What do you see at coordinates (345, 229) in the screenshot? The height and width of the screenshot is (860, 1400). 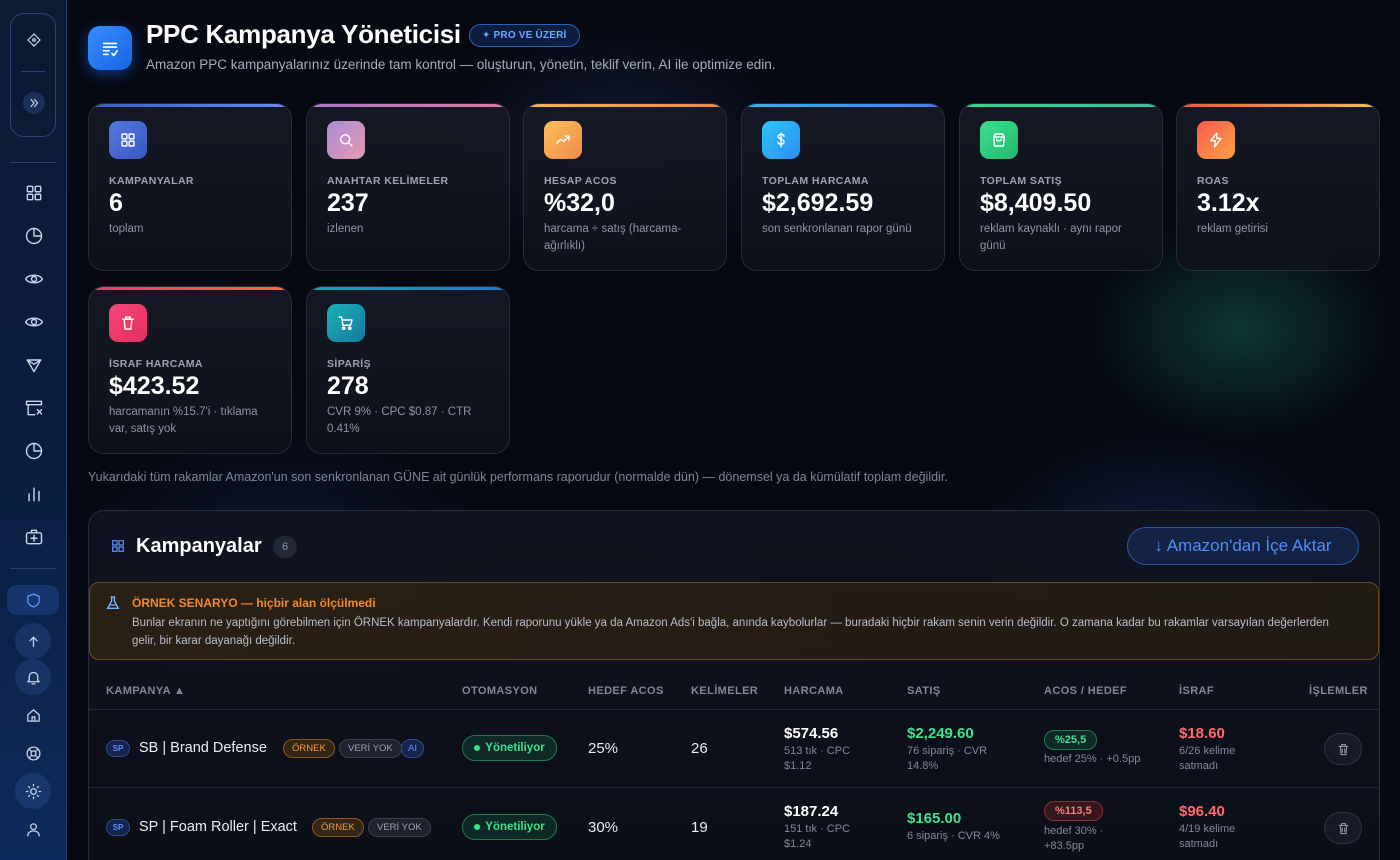 I see `stat-sub: izlenen` at bounding box center [345, 229].